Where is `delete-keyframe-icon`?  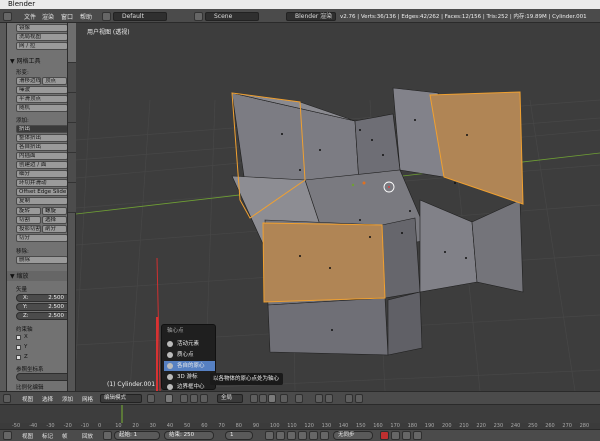
delete-keyframe-icon is located at coordinates (417, 435).